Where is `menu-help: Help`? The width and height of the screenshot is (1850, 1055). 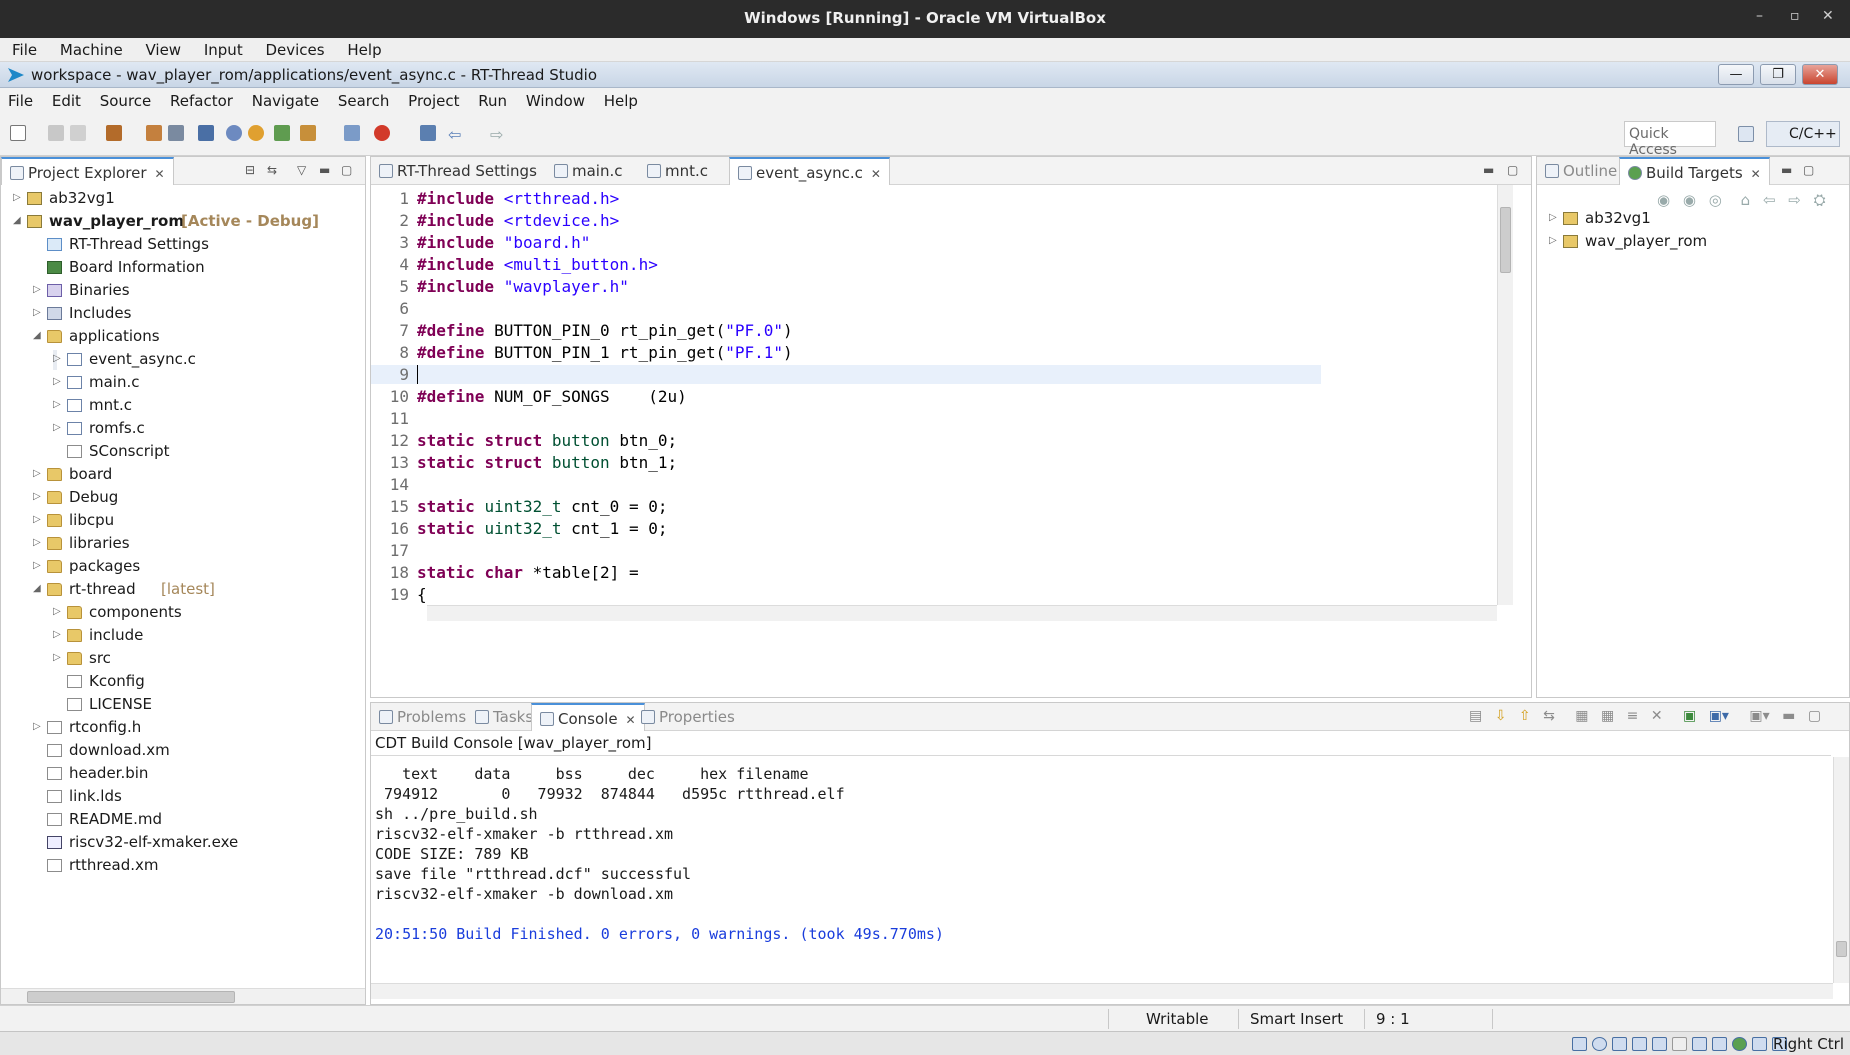
menu-help: Help is located at coordinates (620, 99).